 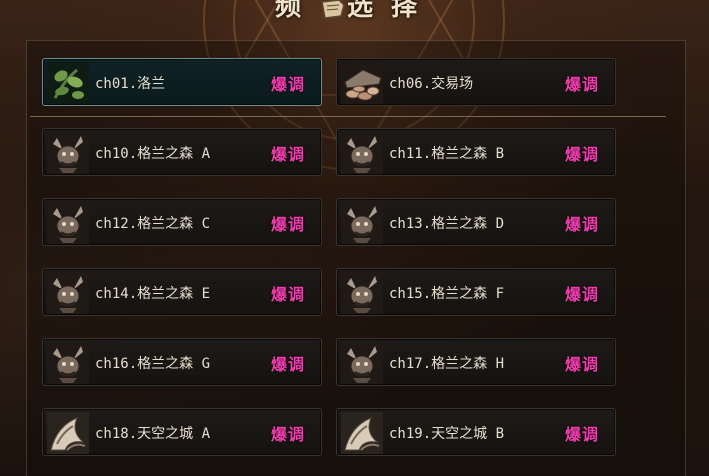 I want to click on dungeon-card: ch15.格兰之森 F 爆调, so click(x=476, y=292).